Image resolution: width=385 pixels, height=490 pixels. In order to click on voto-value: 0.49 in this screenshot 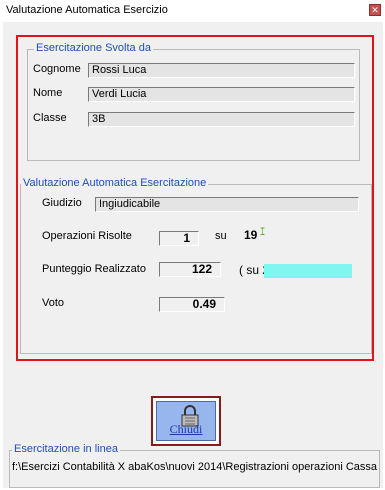, I will do `click(192, 304)`.